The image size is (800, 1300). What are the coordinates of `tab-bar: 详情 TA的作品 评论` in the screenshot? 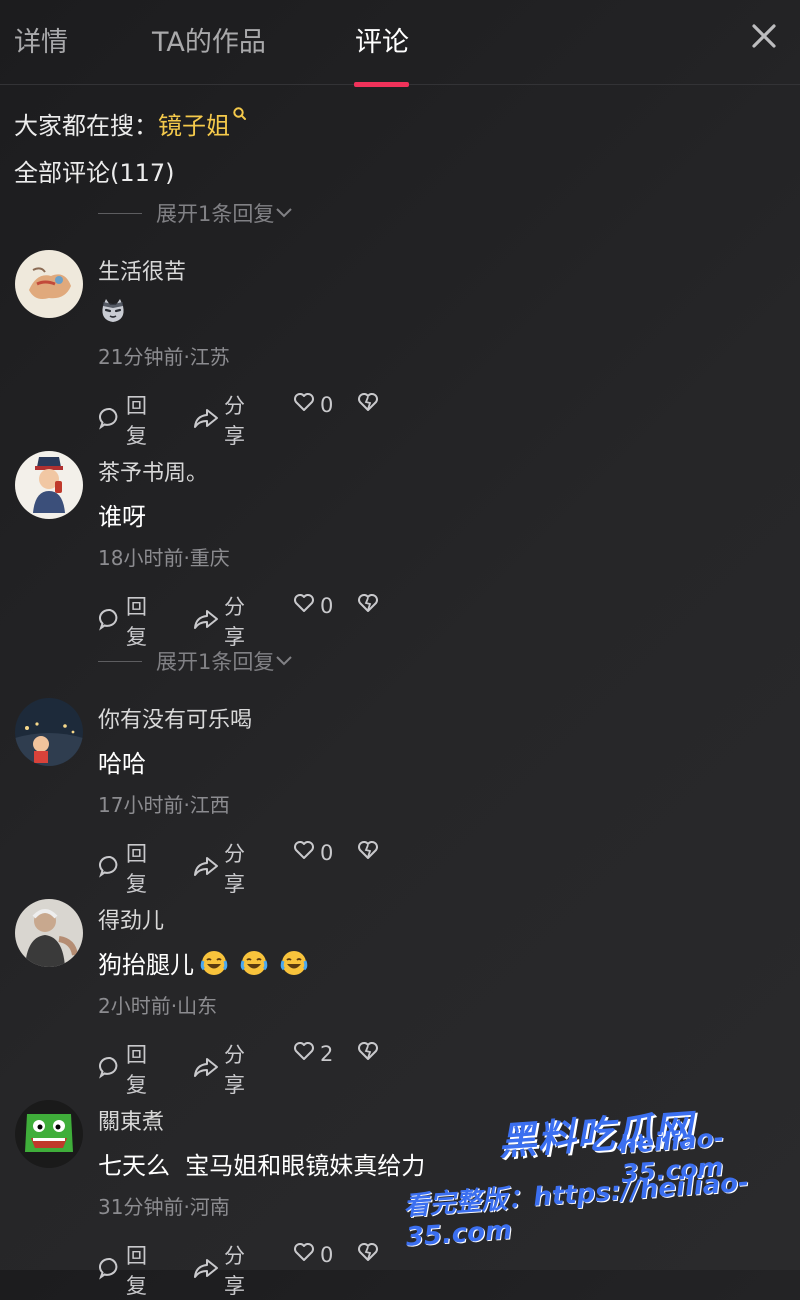 It's located at (400, 43).